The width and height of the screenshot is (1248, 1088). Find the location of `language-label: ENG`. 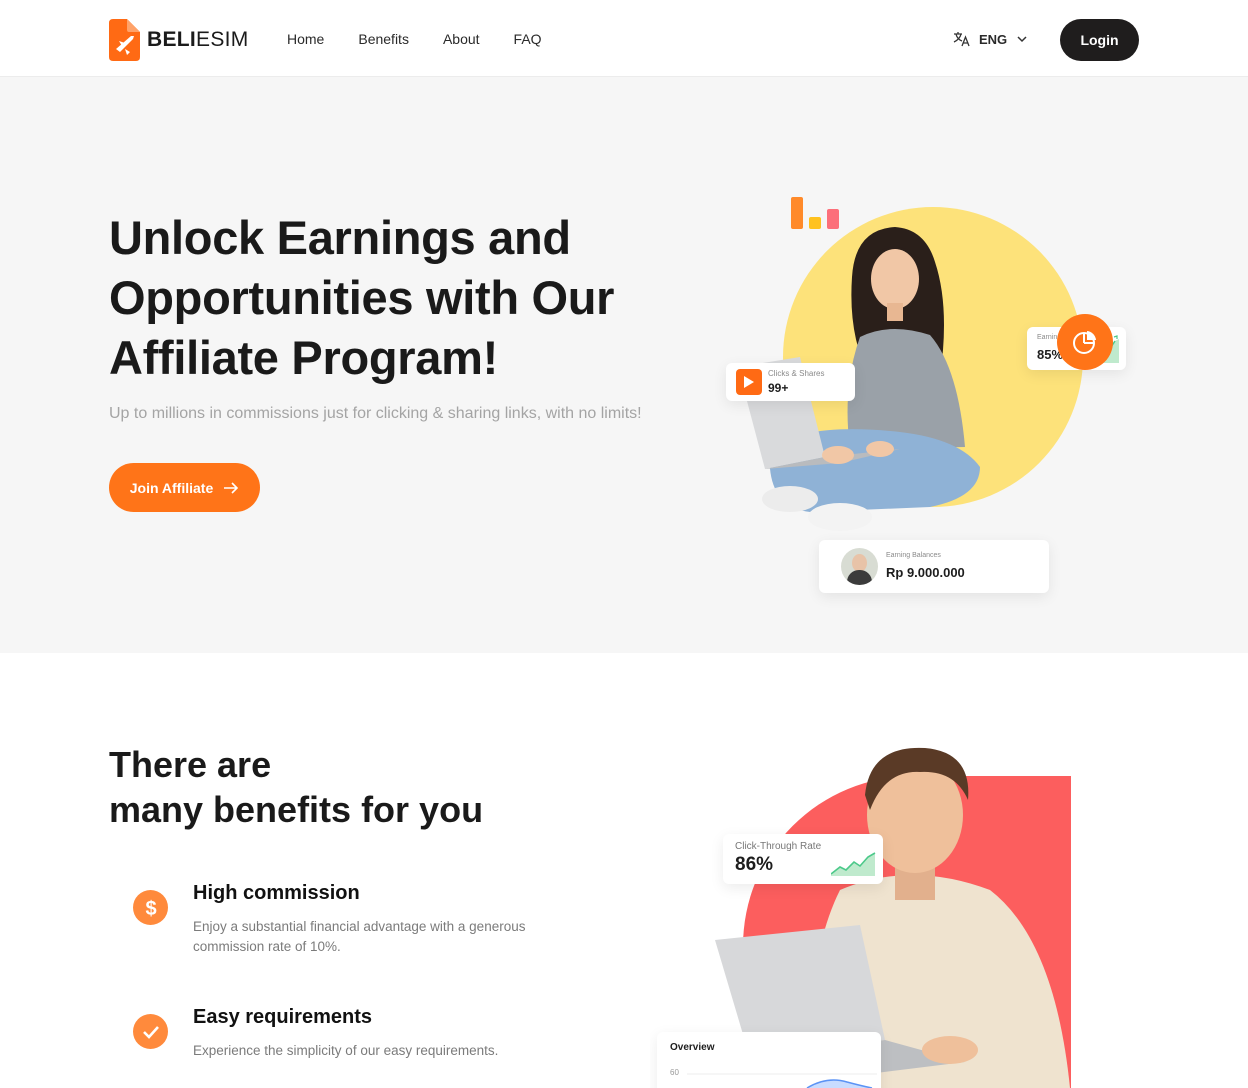

language-label: ENG is located at coordinates (993, 39).